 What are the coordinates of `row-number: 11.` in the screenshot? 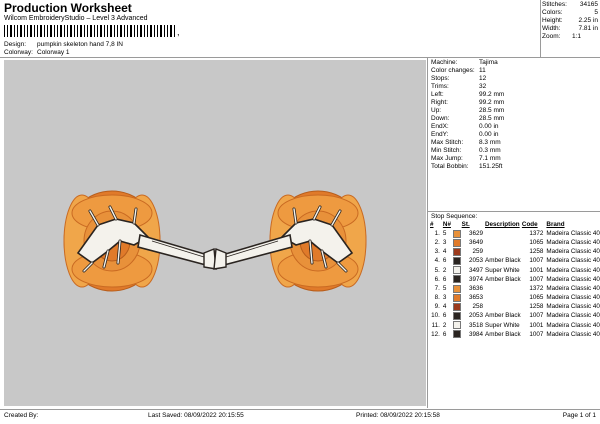 It's located at (435, 325).